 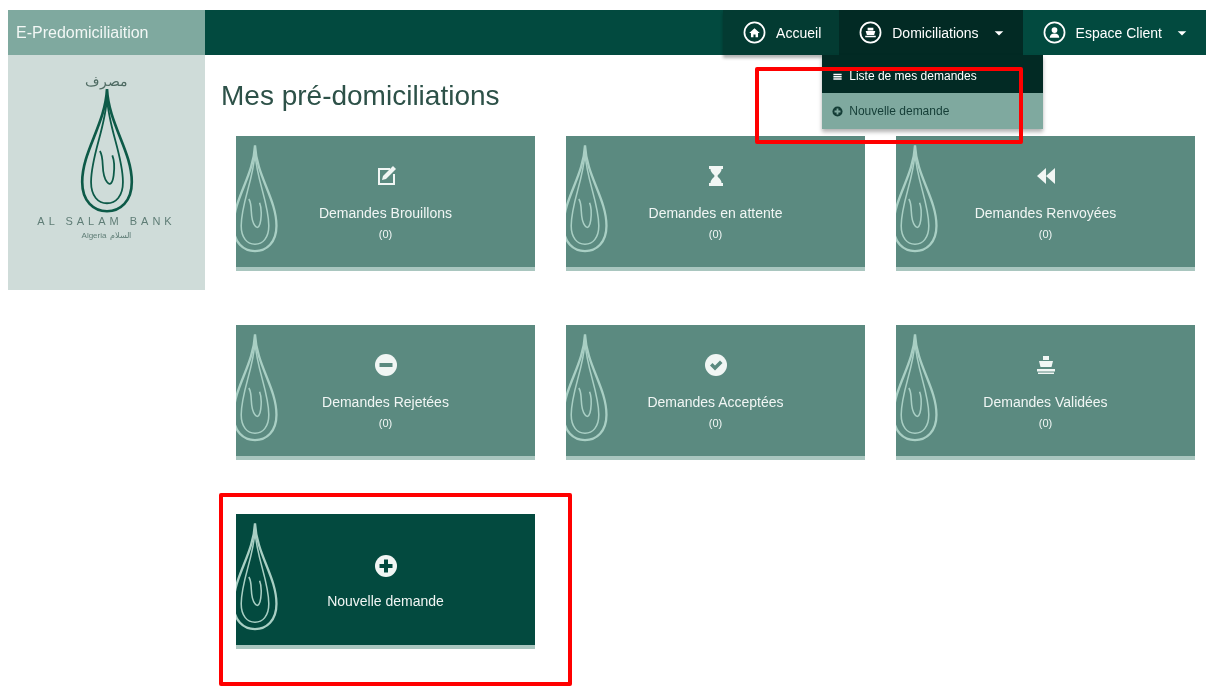 What do you see at coordinates (385, 581) in the screenshot?
I see `new-request-card: Nouvelle demande` at bounding box center [385, 581].